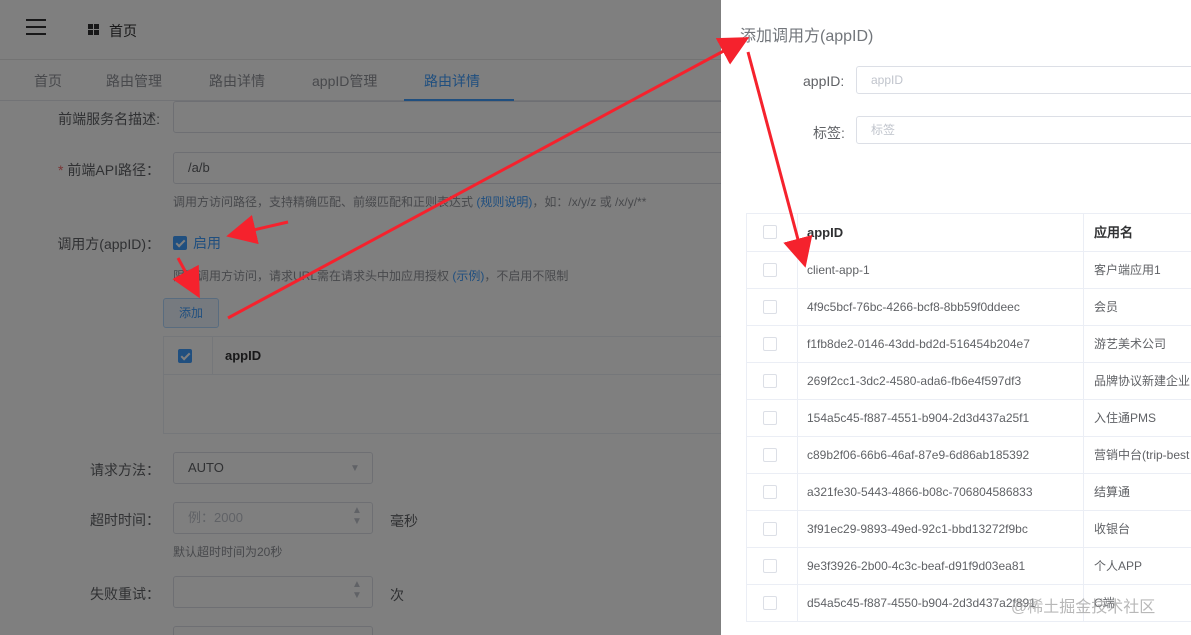  Describe the element at coordinates (1112, 529) in the screenshot. I see `cell-appname: 收银台` at that location.